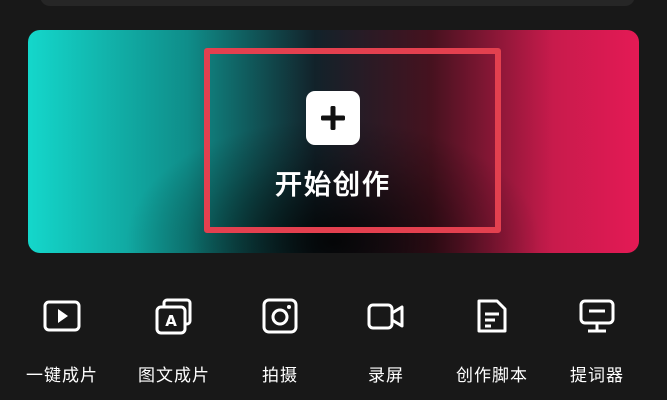 The image size is (667, 400). Describe the element at coordinates (62, 342) in the screenshot. I see `tool-one-click-video: 一键成片` at that location.